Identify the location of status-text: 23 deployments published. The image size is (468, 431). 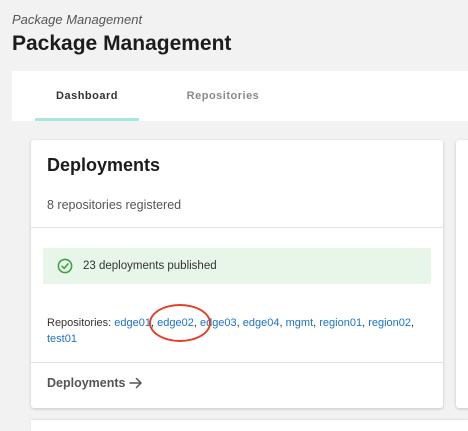
(150, 266).